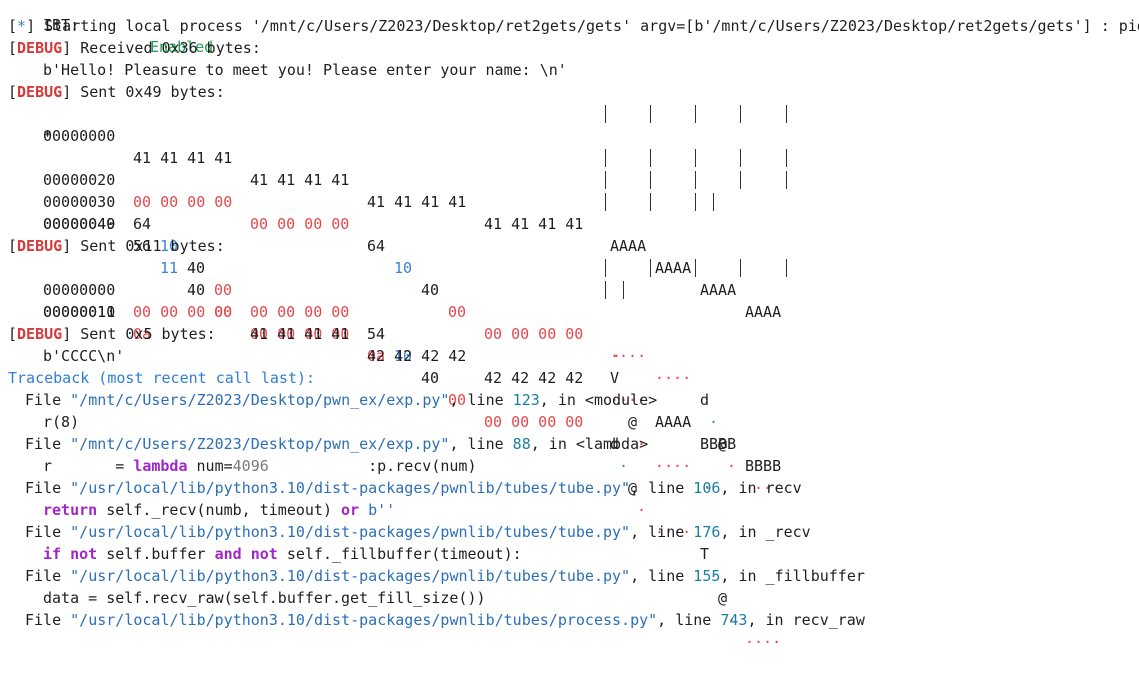 This screenshot has height=675, width=1139. Describe the element at coordinates (332, 334) in the screenshot. I see `hexdump-row: 00000010 0a ·` at that location.